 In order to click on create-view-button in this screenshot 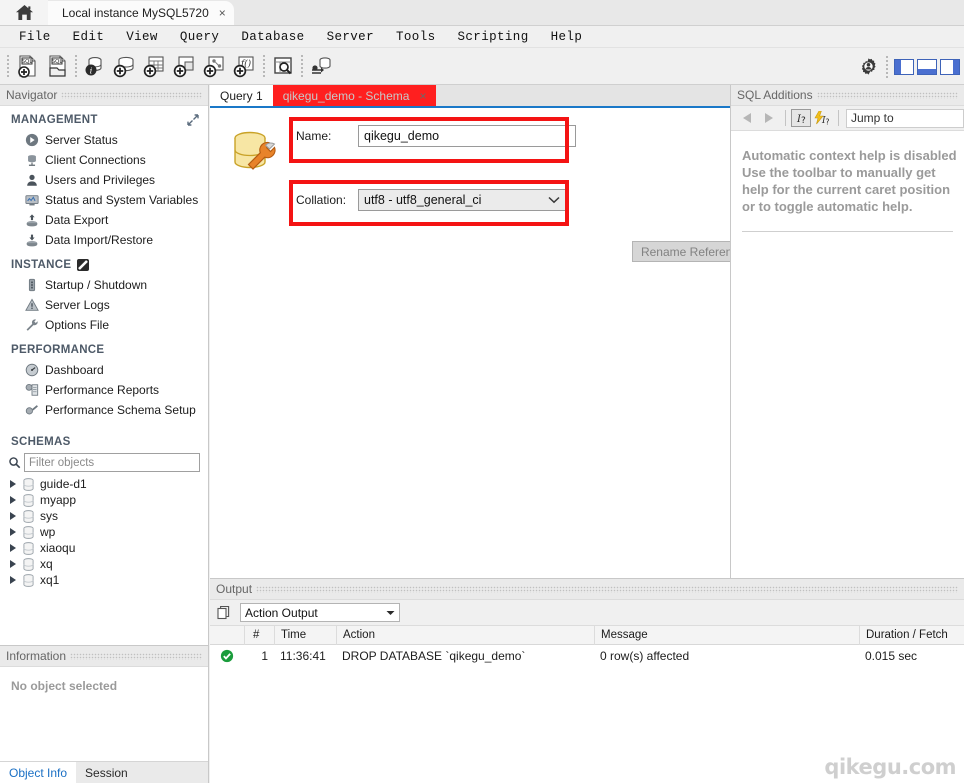, I will do `click(185, 66)`.